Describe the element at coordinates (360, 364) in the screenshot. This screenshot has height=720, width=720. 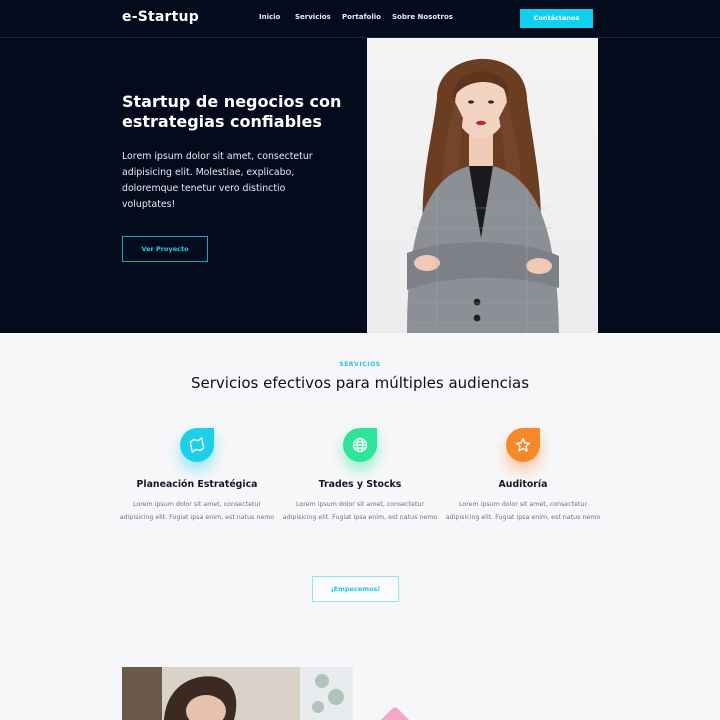
I see `services-eyebrow: SERVICIOS` at that location.